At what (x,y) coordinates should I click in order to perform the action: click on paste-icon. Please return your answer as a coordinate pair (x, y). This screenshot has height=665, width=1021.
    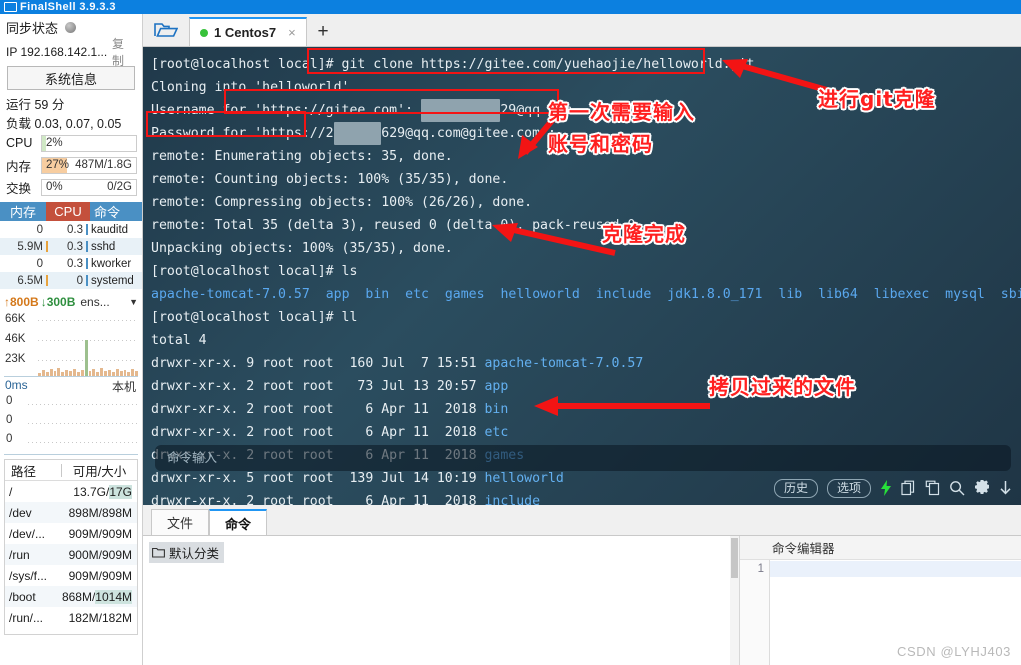
    Looking at the image, I should click on (932, 488).